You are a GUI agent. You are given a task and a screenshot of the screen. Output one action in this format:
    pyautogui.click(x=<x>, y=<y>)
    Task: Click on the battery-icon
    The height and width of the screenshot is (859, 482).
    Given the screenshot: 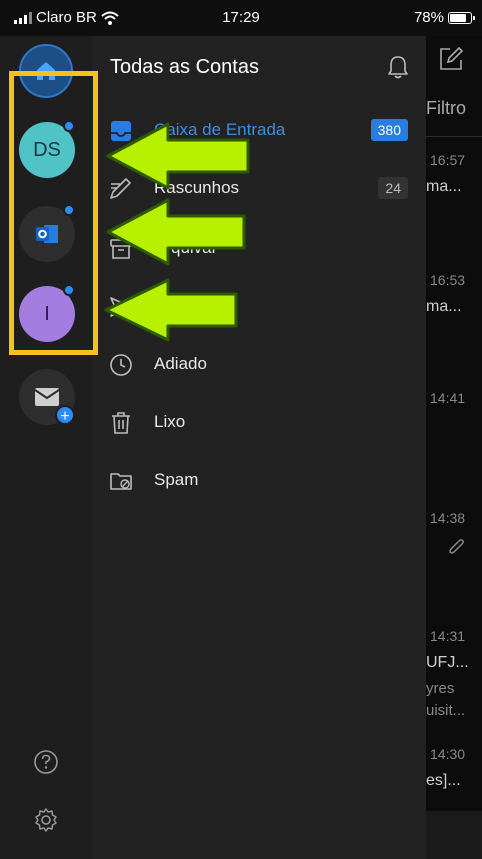 What is the action you would take?
    pyautogui.click(x=461, y=17)
    